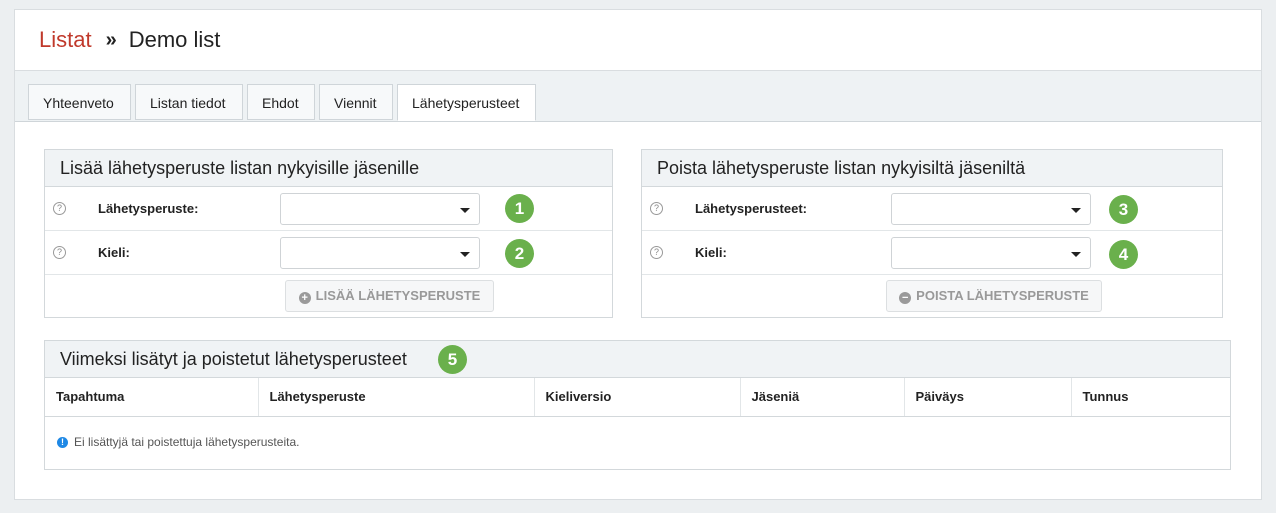 This screenshot has width=1276, height=513. I want to click on step-badge-1: 1, so click(519, 208).